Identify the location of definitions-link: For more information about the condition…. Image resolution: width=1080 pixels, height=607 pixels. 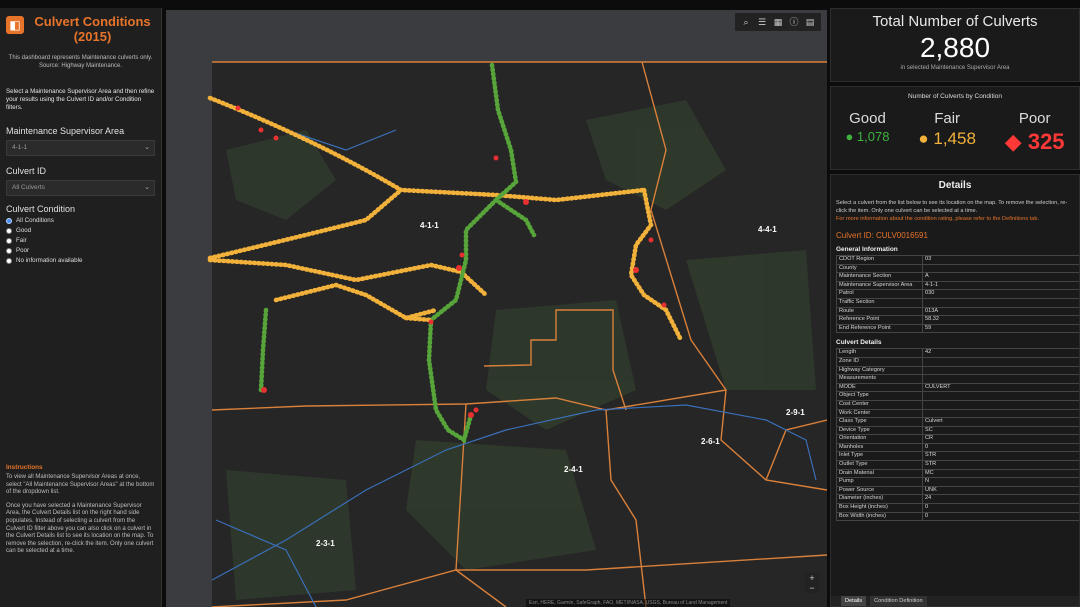
(937, 219).